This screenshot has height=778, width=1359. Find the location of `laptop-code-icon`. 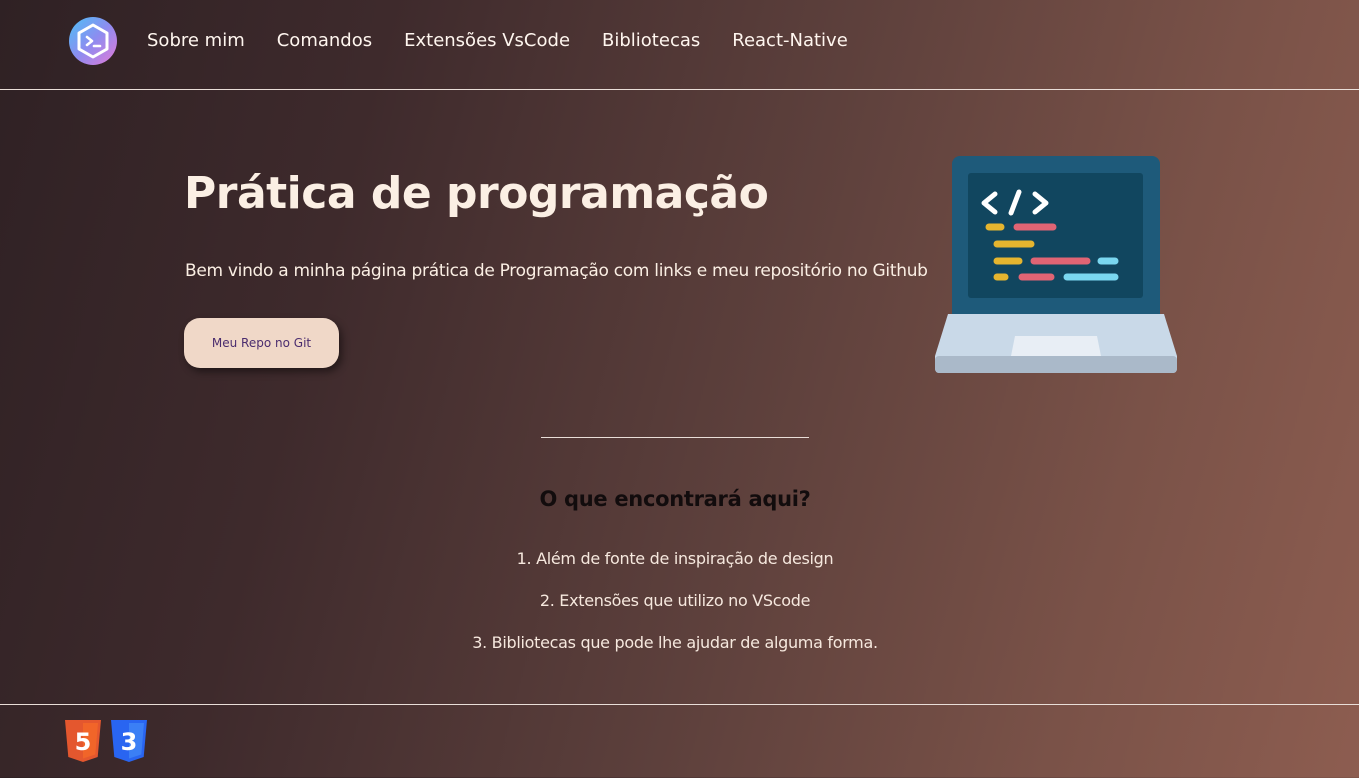

laptop-code-icon is located at coordinates (1056, 267).